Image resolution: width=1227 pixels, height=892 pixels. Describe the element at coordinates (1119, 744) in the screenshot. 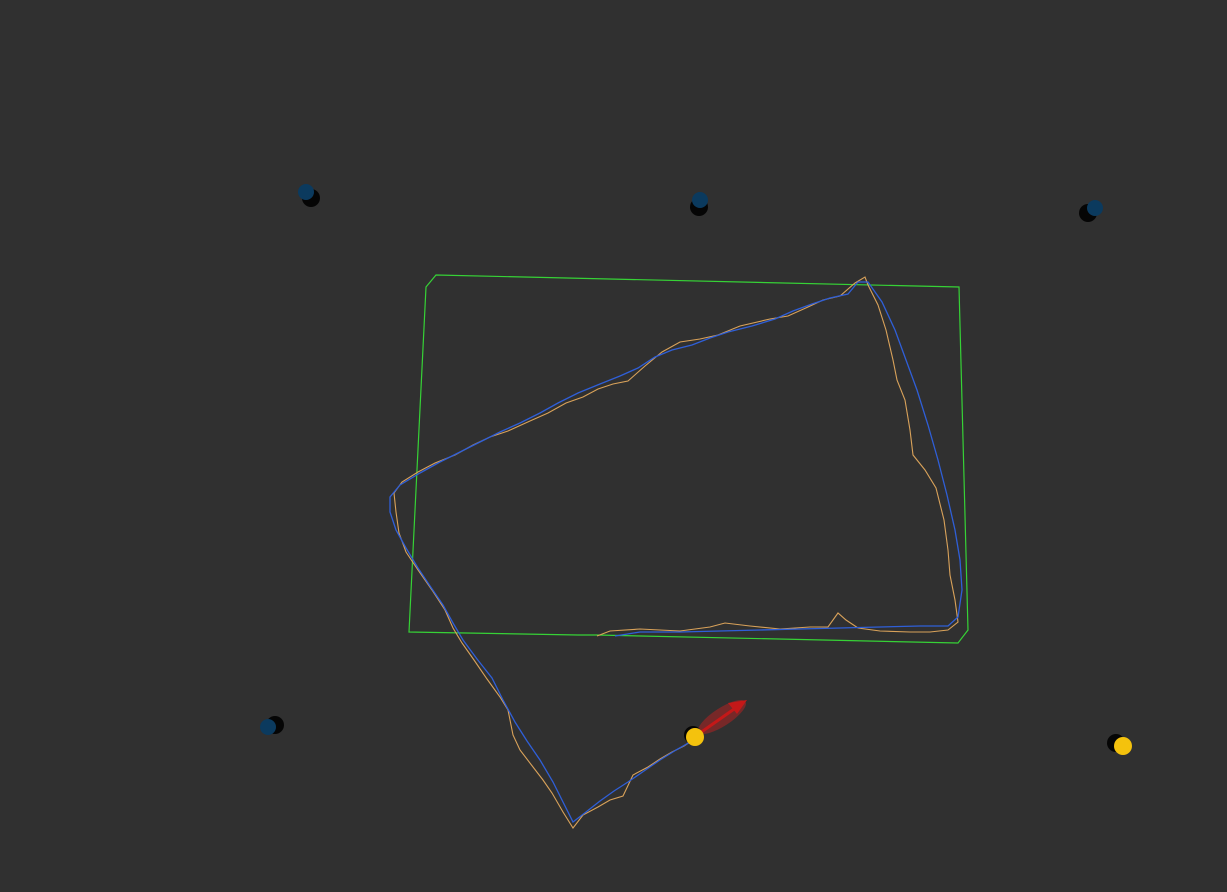

I see `tag-secondary` at that location.